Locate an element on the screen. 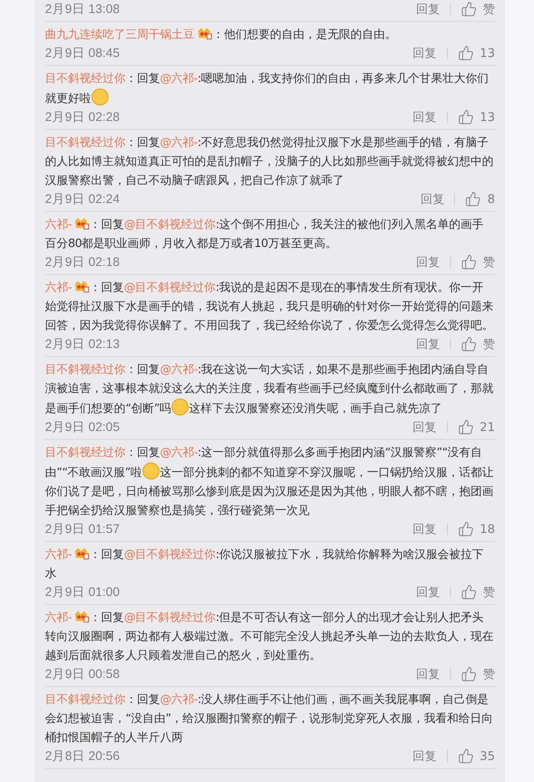  comment-text: 目不斜视经过你：回复@六祁-:不好意思我仍然觉得扯汉服下水是那些画手的错，有脑子的人比如博主就知道真正可怕的是乱扣帽子，没脑子的人比如那些画手就觉得被幻想中的汉服警察出警，自己不动脑子瞎跟风，把自己作凉了就乖了 is located at coordinates (269, 161).